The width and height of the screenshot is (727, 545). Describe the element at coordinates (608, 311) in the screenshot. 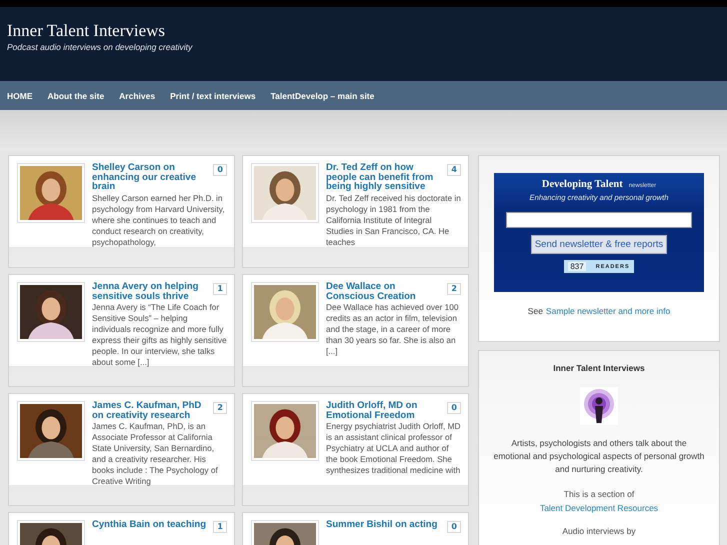

I see `sample-link: Sample newsletter and more info` at that location.